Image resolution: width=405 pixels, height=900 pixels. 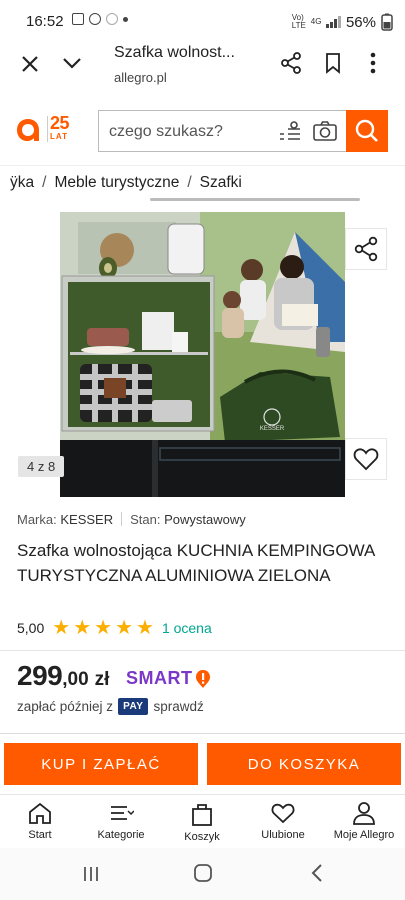 I want to click on product-price: 299 ,00 zł, so click(x=63, y=675).